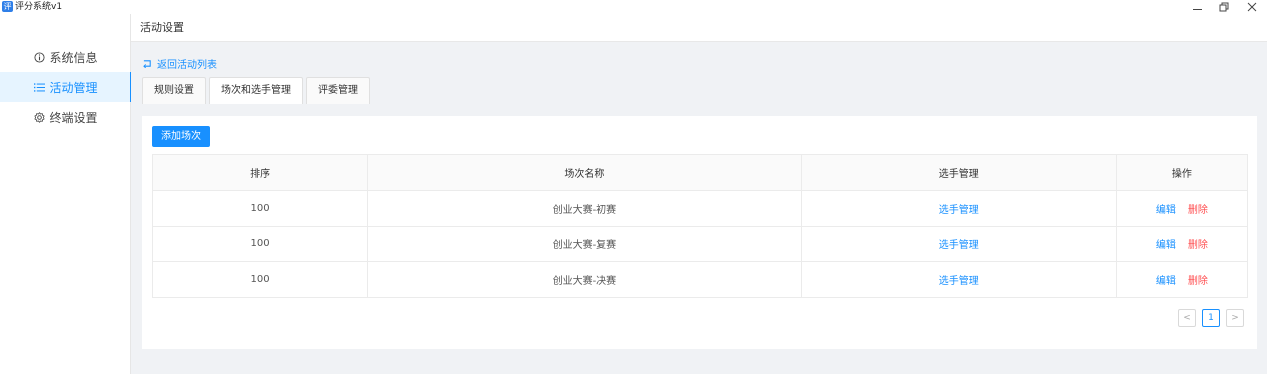 Image resolution: width=1267 pixels, height=374 pixels. I want to click on tab-judges: 评委管理, so click(338, 90).